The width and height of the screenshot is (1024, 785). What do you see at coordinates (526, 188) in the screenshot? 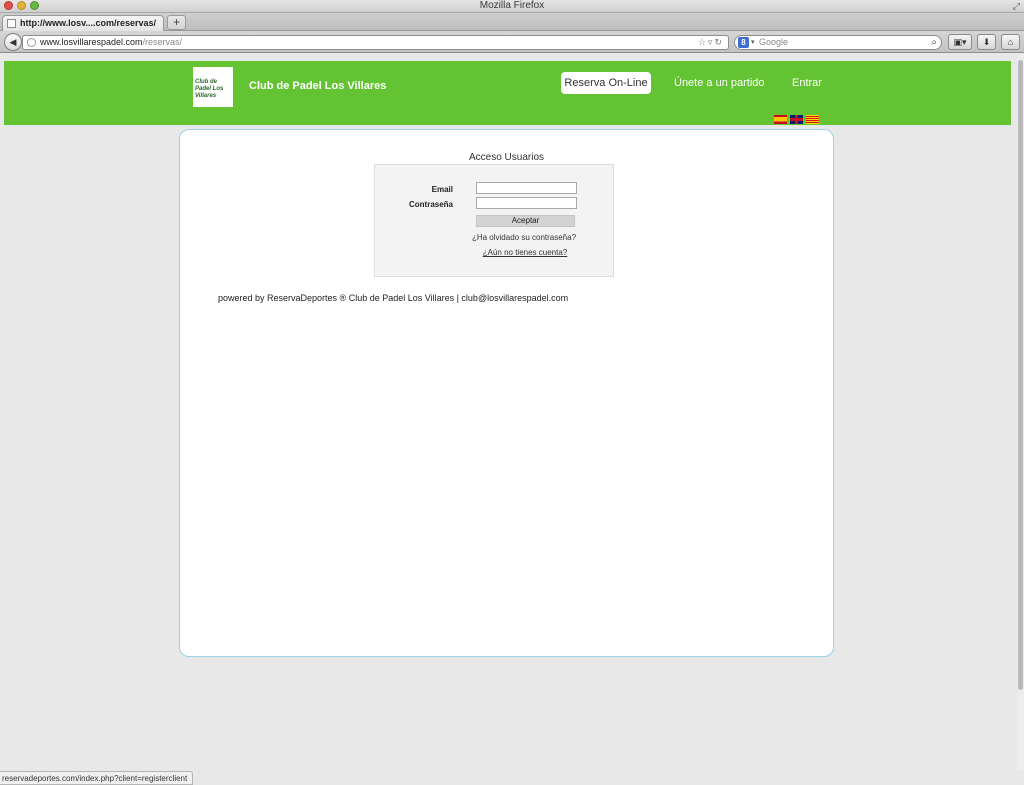
I see `email-field` at bounding box center [526, 188].